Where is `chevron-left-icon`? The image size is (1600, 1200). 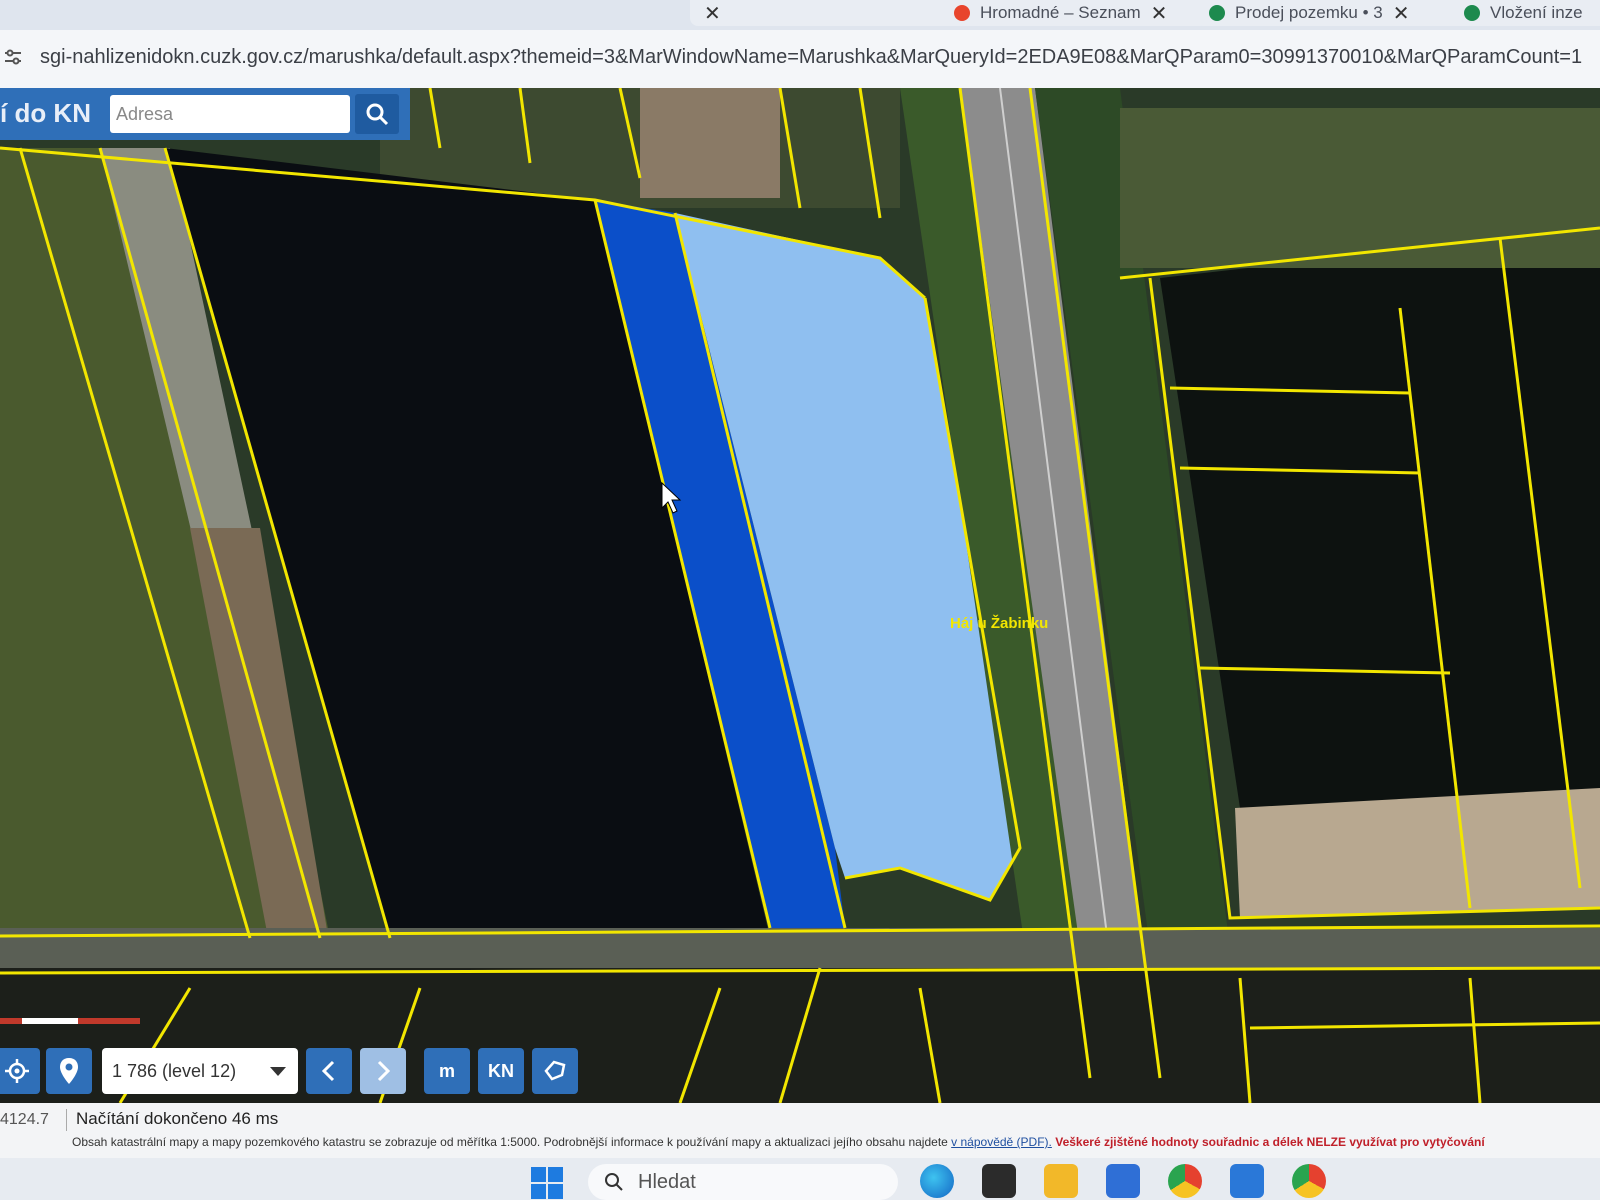 chevron-left-icon is located at coordinates (328, 1071).